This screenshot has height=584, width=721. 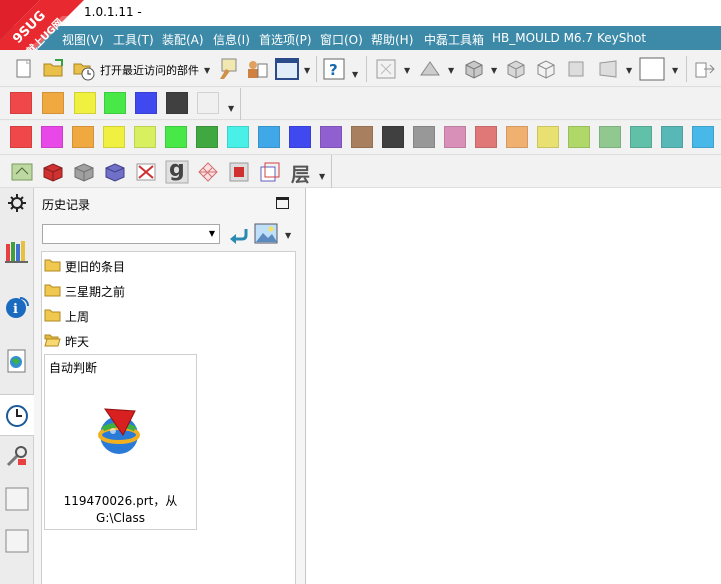 What do you see at coordinates (494, 70) in the screenshot?
I see `shaded-view-dropdown-icon: ▼` at bounding box center [494, 70].